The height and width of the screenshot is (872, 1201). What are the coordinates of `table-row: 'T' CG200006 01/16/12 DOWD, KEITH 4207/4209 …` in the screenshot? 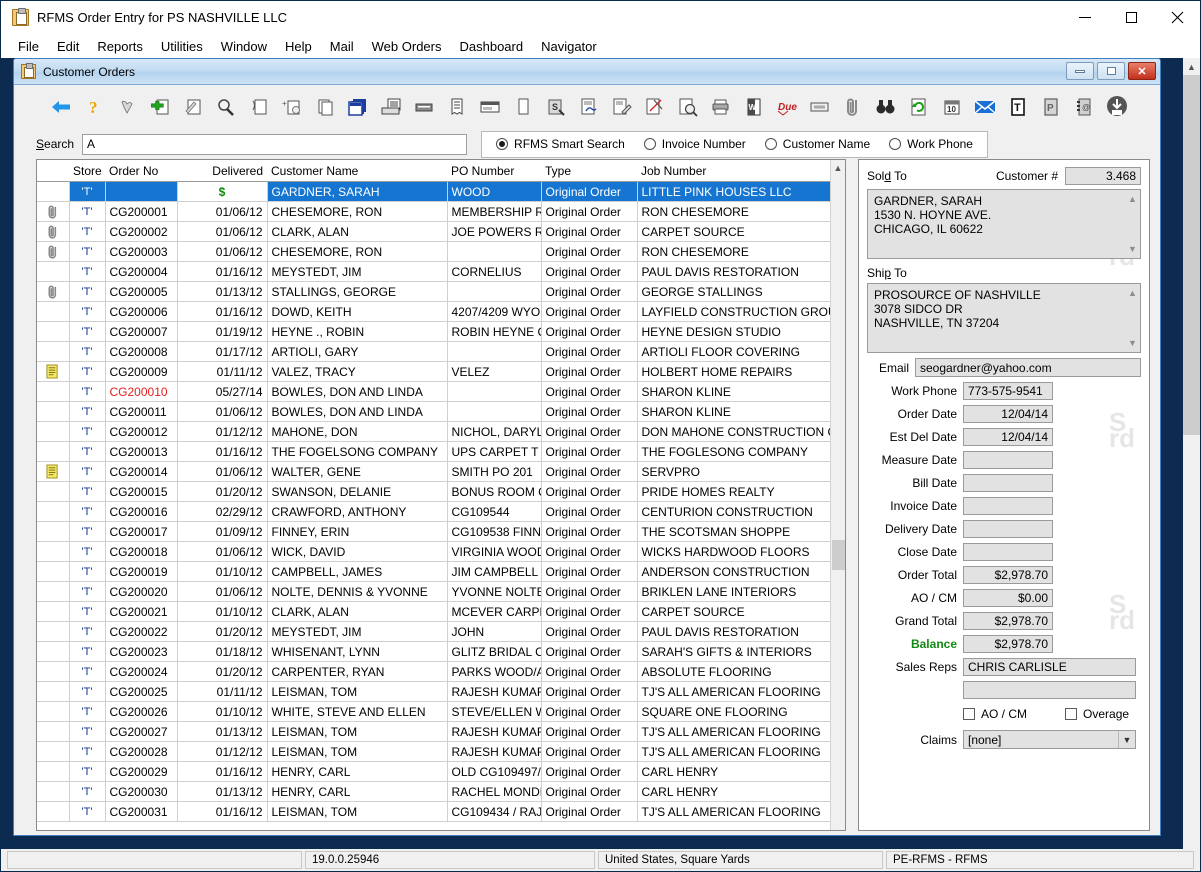 It's located at (434, 311).